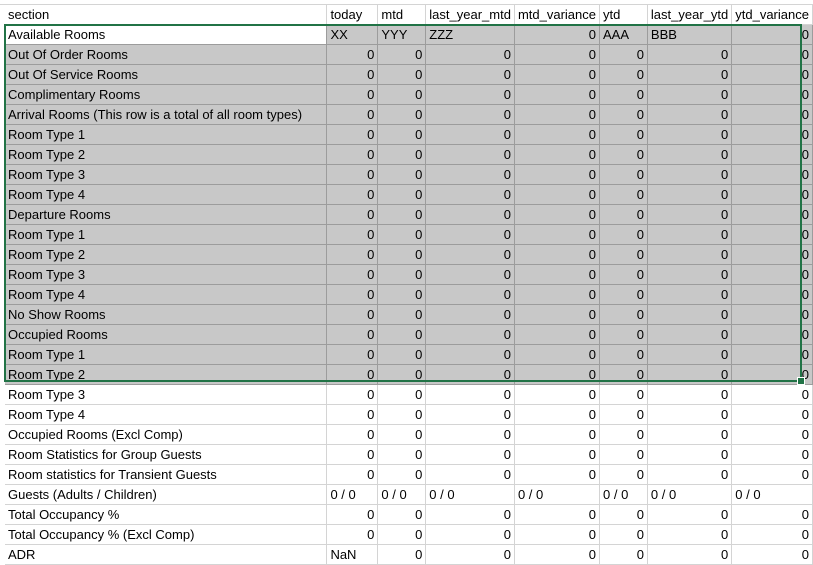 This screenshot has height=565, width=813. Describe the element at coordinates (166, 334) in the screenshot. I see `row-label-cell: Occupied Rooms` at that location.